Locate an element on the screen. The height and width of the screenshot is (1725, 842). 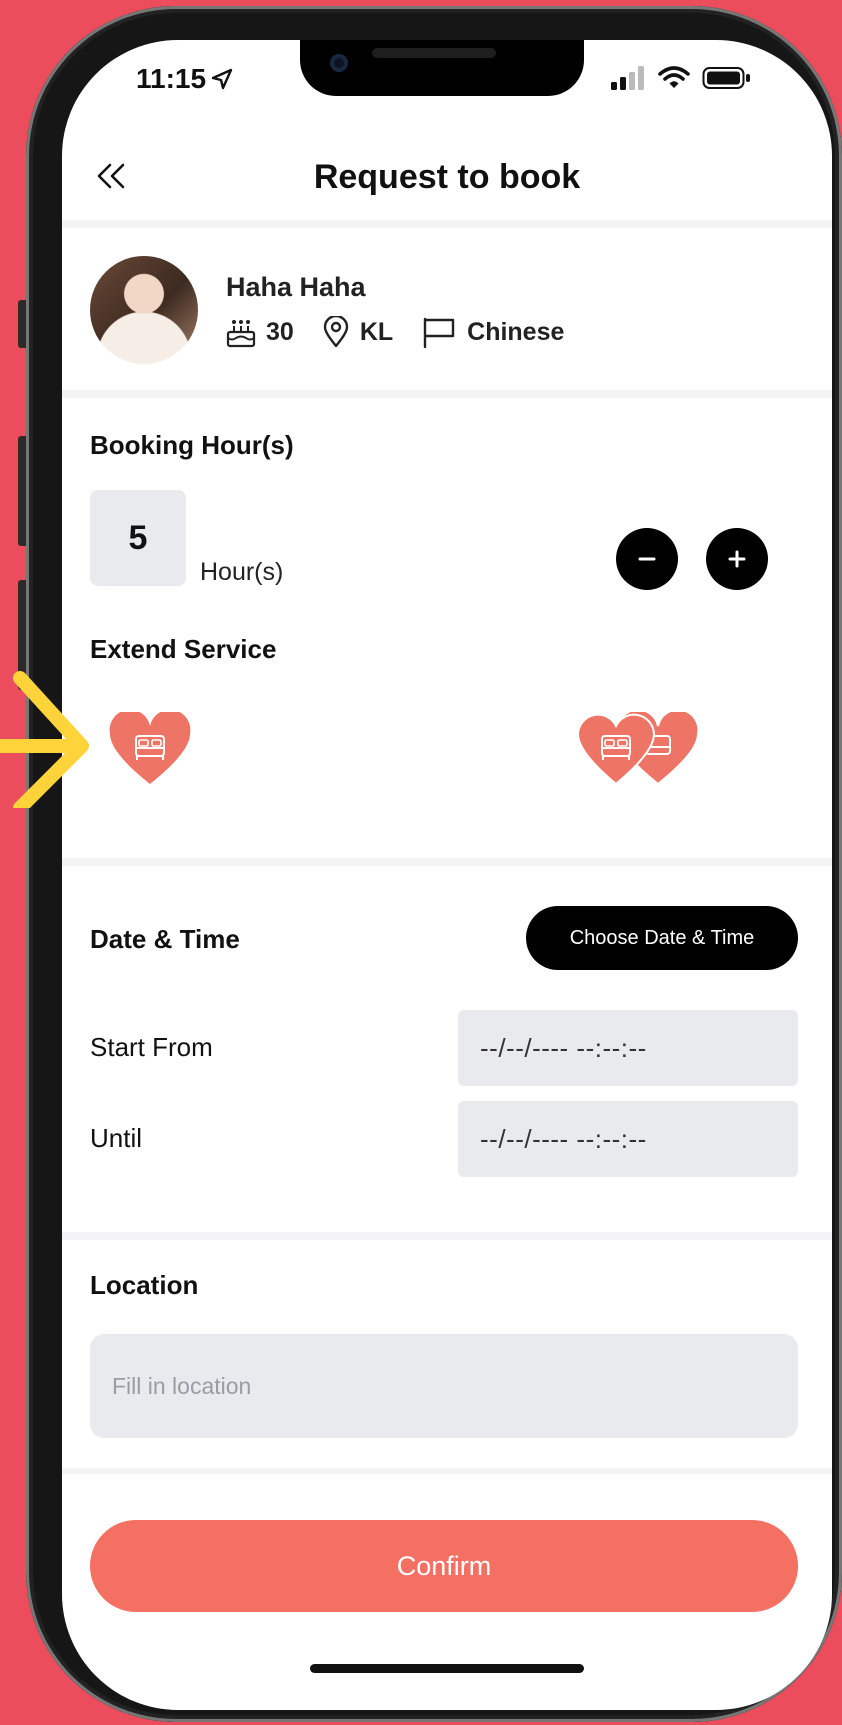
profile-language: Chinese is located at coordinates (492, 332).